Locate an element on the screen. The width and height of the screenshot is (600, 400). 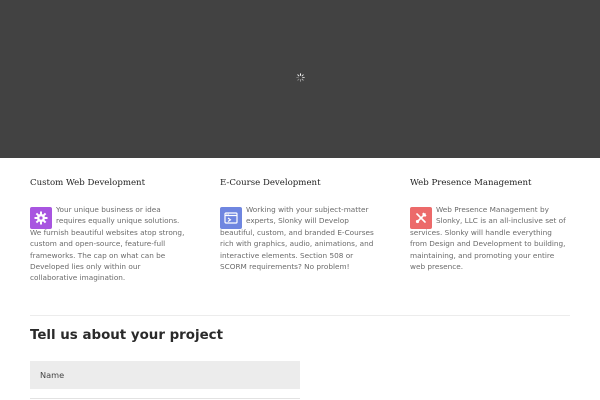
spinner-icon is located at coordinates (300, 77).